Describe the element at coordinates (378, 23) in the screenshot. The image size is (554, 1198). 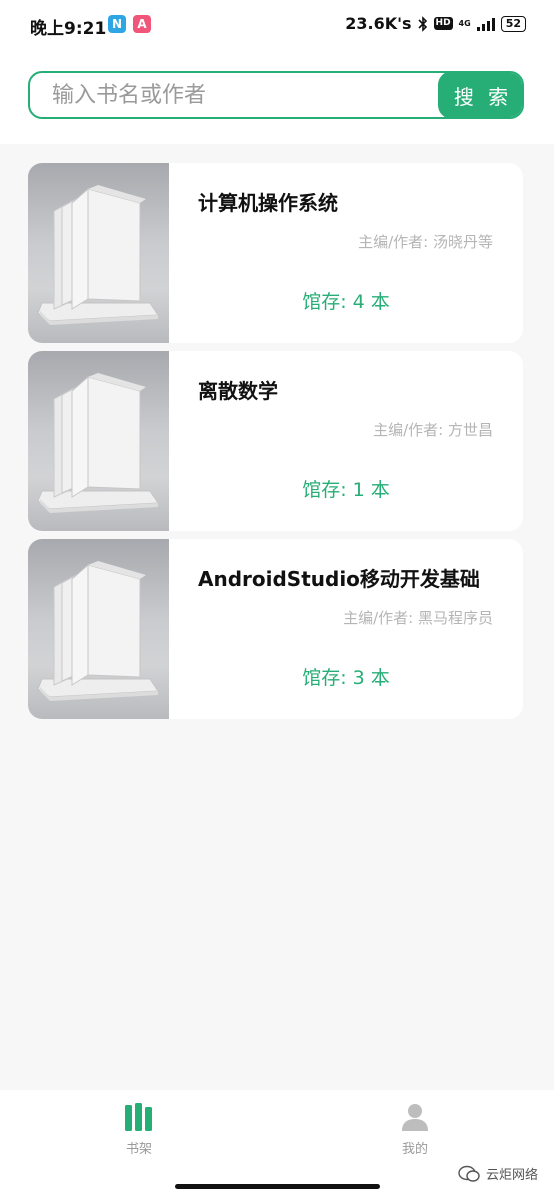
I see `network-speed: 23.6K's` at that location.